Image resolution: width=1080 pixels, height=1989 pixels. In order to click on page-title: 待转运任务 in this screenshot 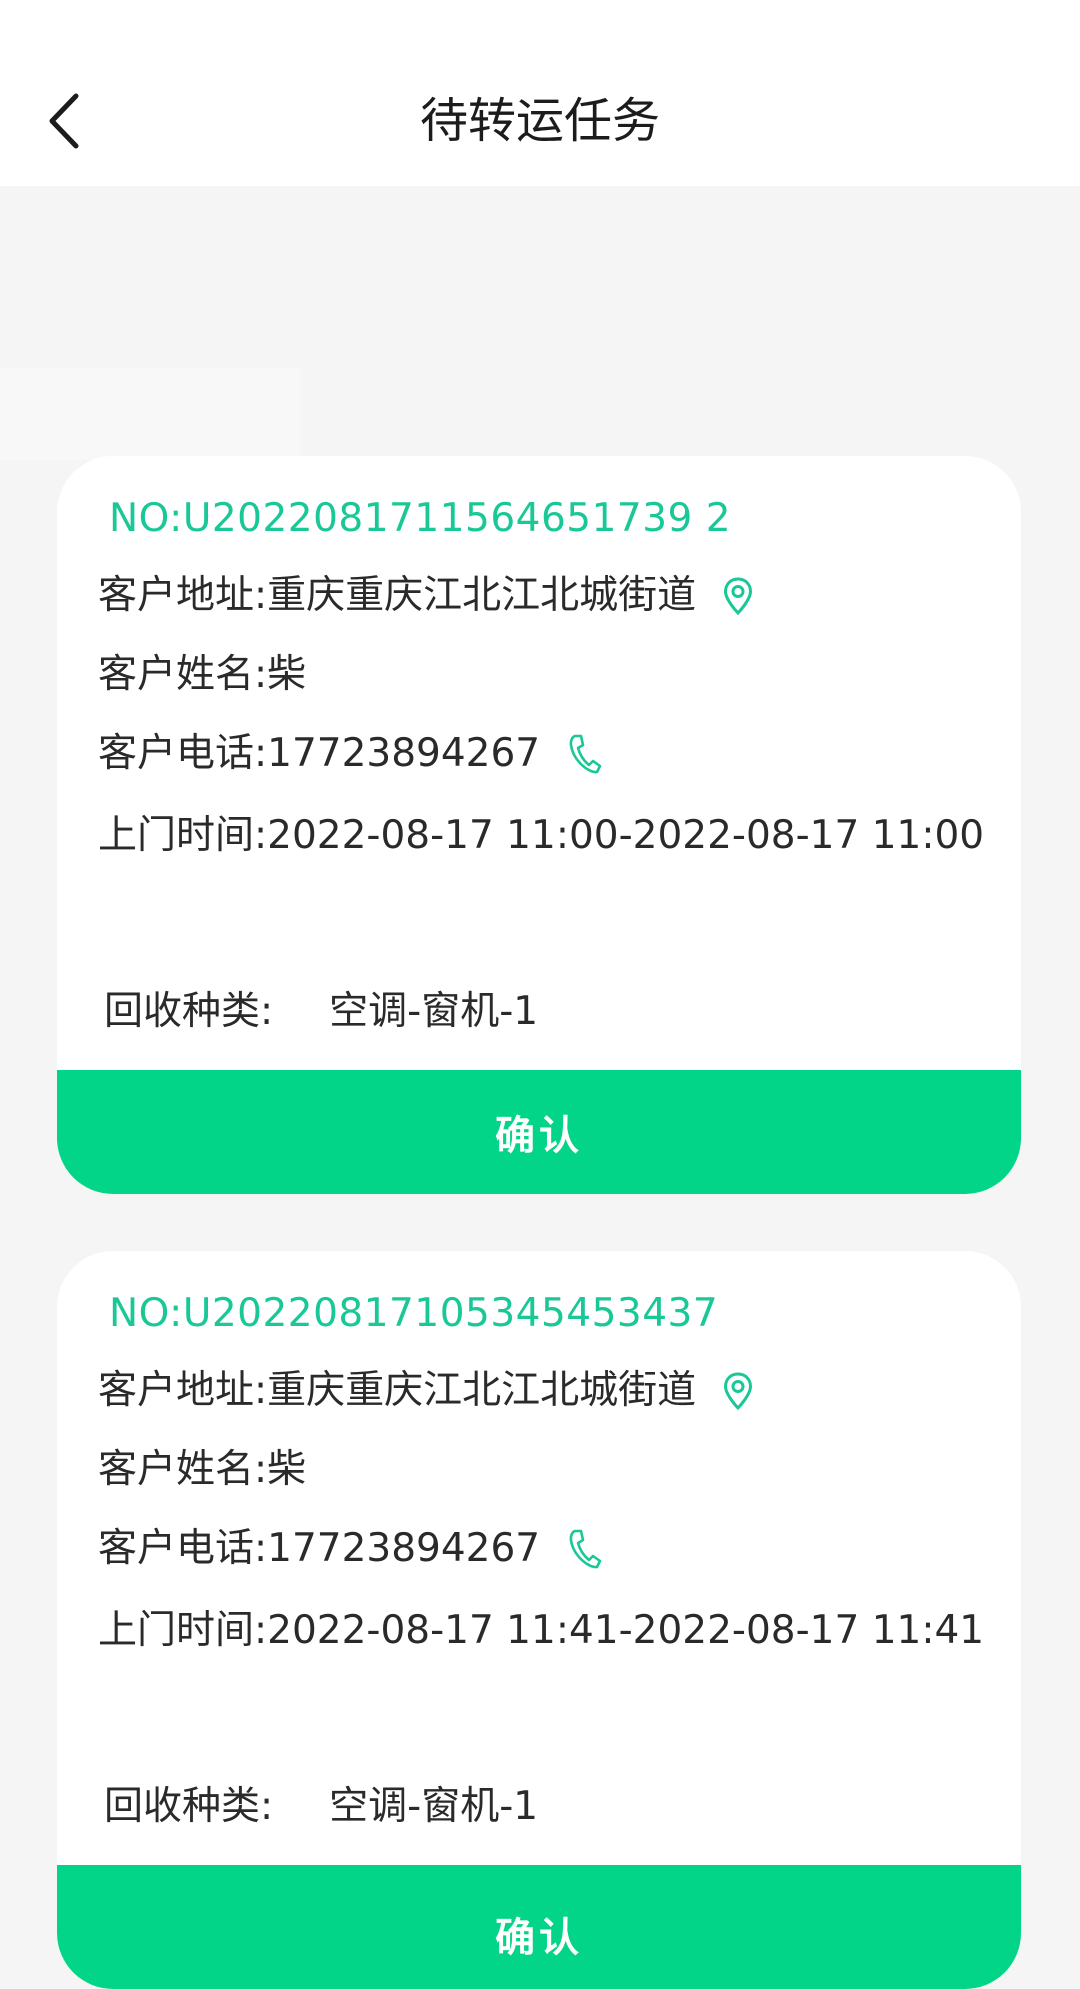, I will do `click(539, 121)`.